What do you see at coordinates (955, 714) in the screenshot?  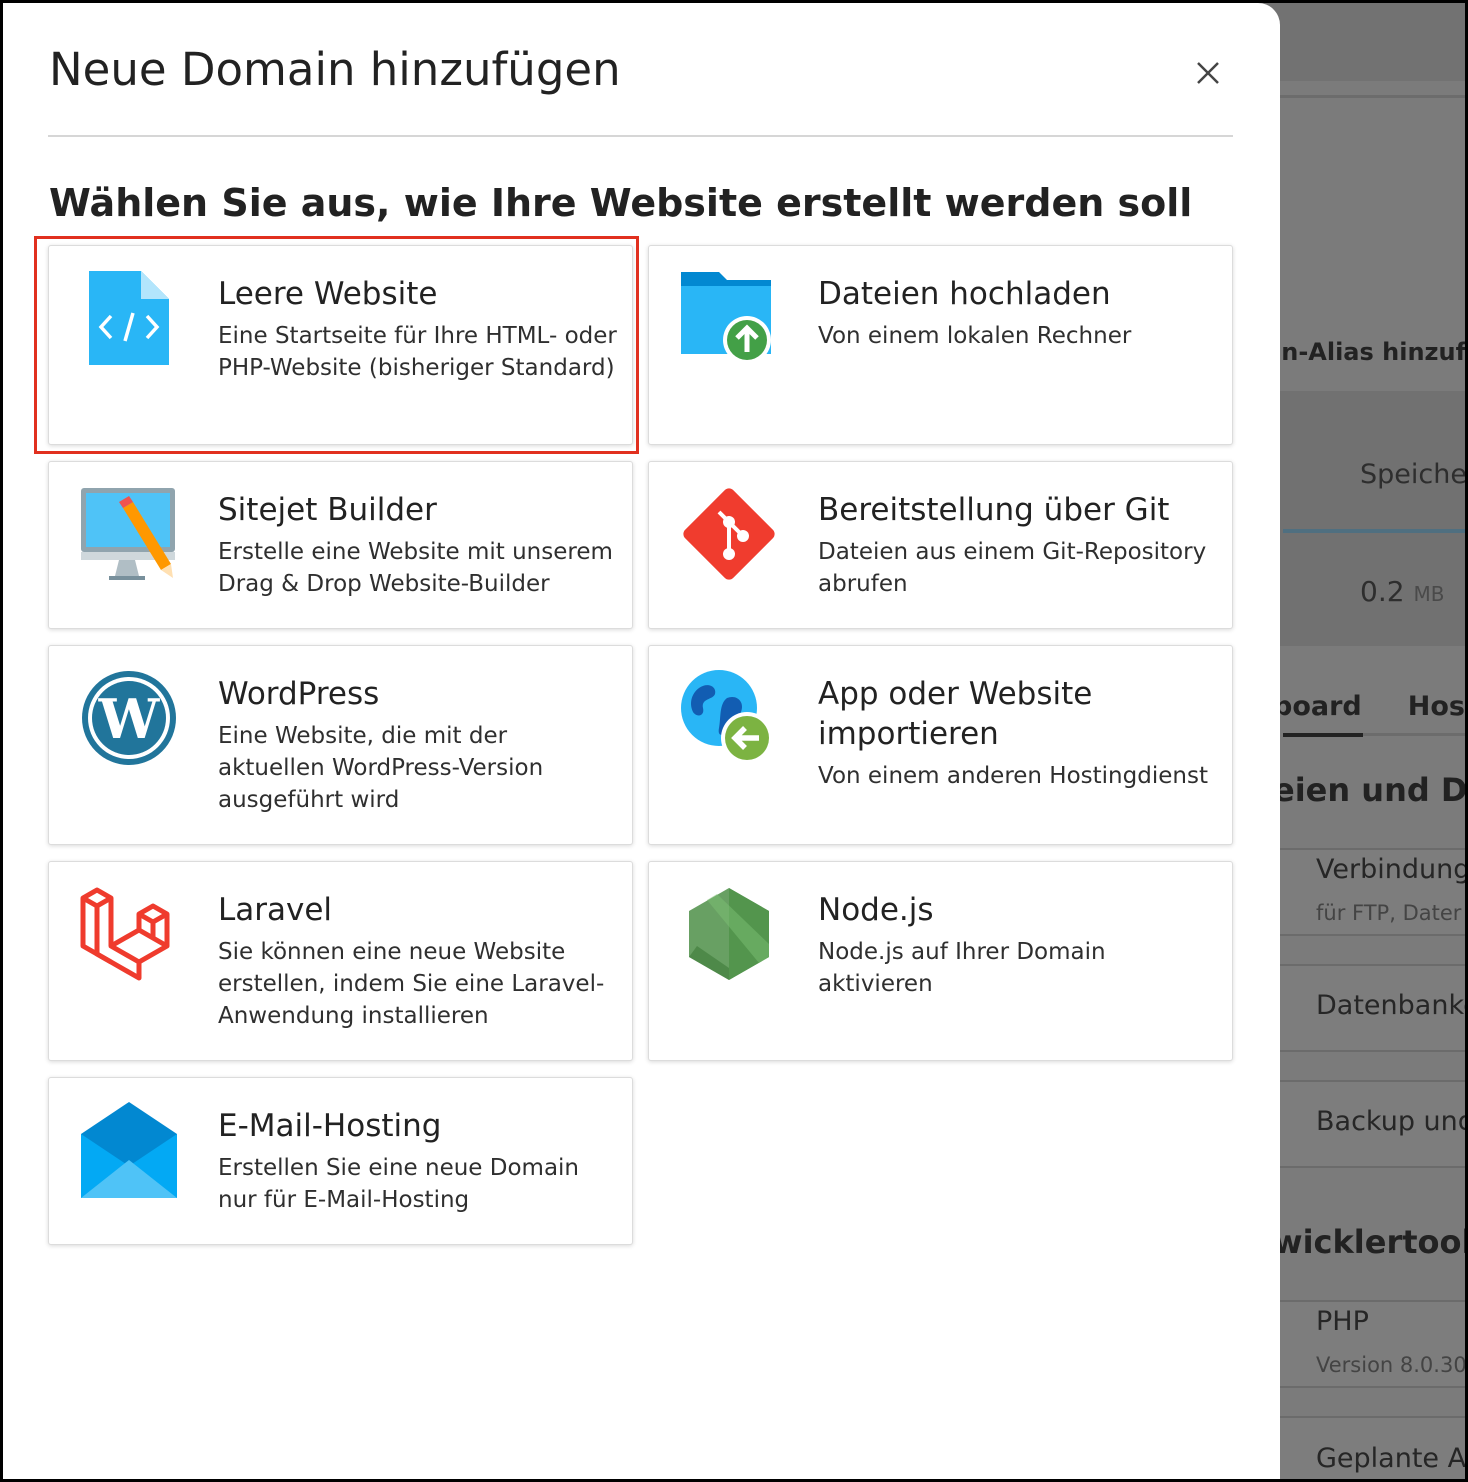 I see `card-title: App oder Website importieren` at bounding box center [955, 714].